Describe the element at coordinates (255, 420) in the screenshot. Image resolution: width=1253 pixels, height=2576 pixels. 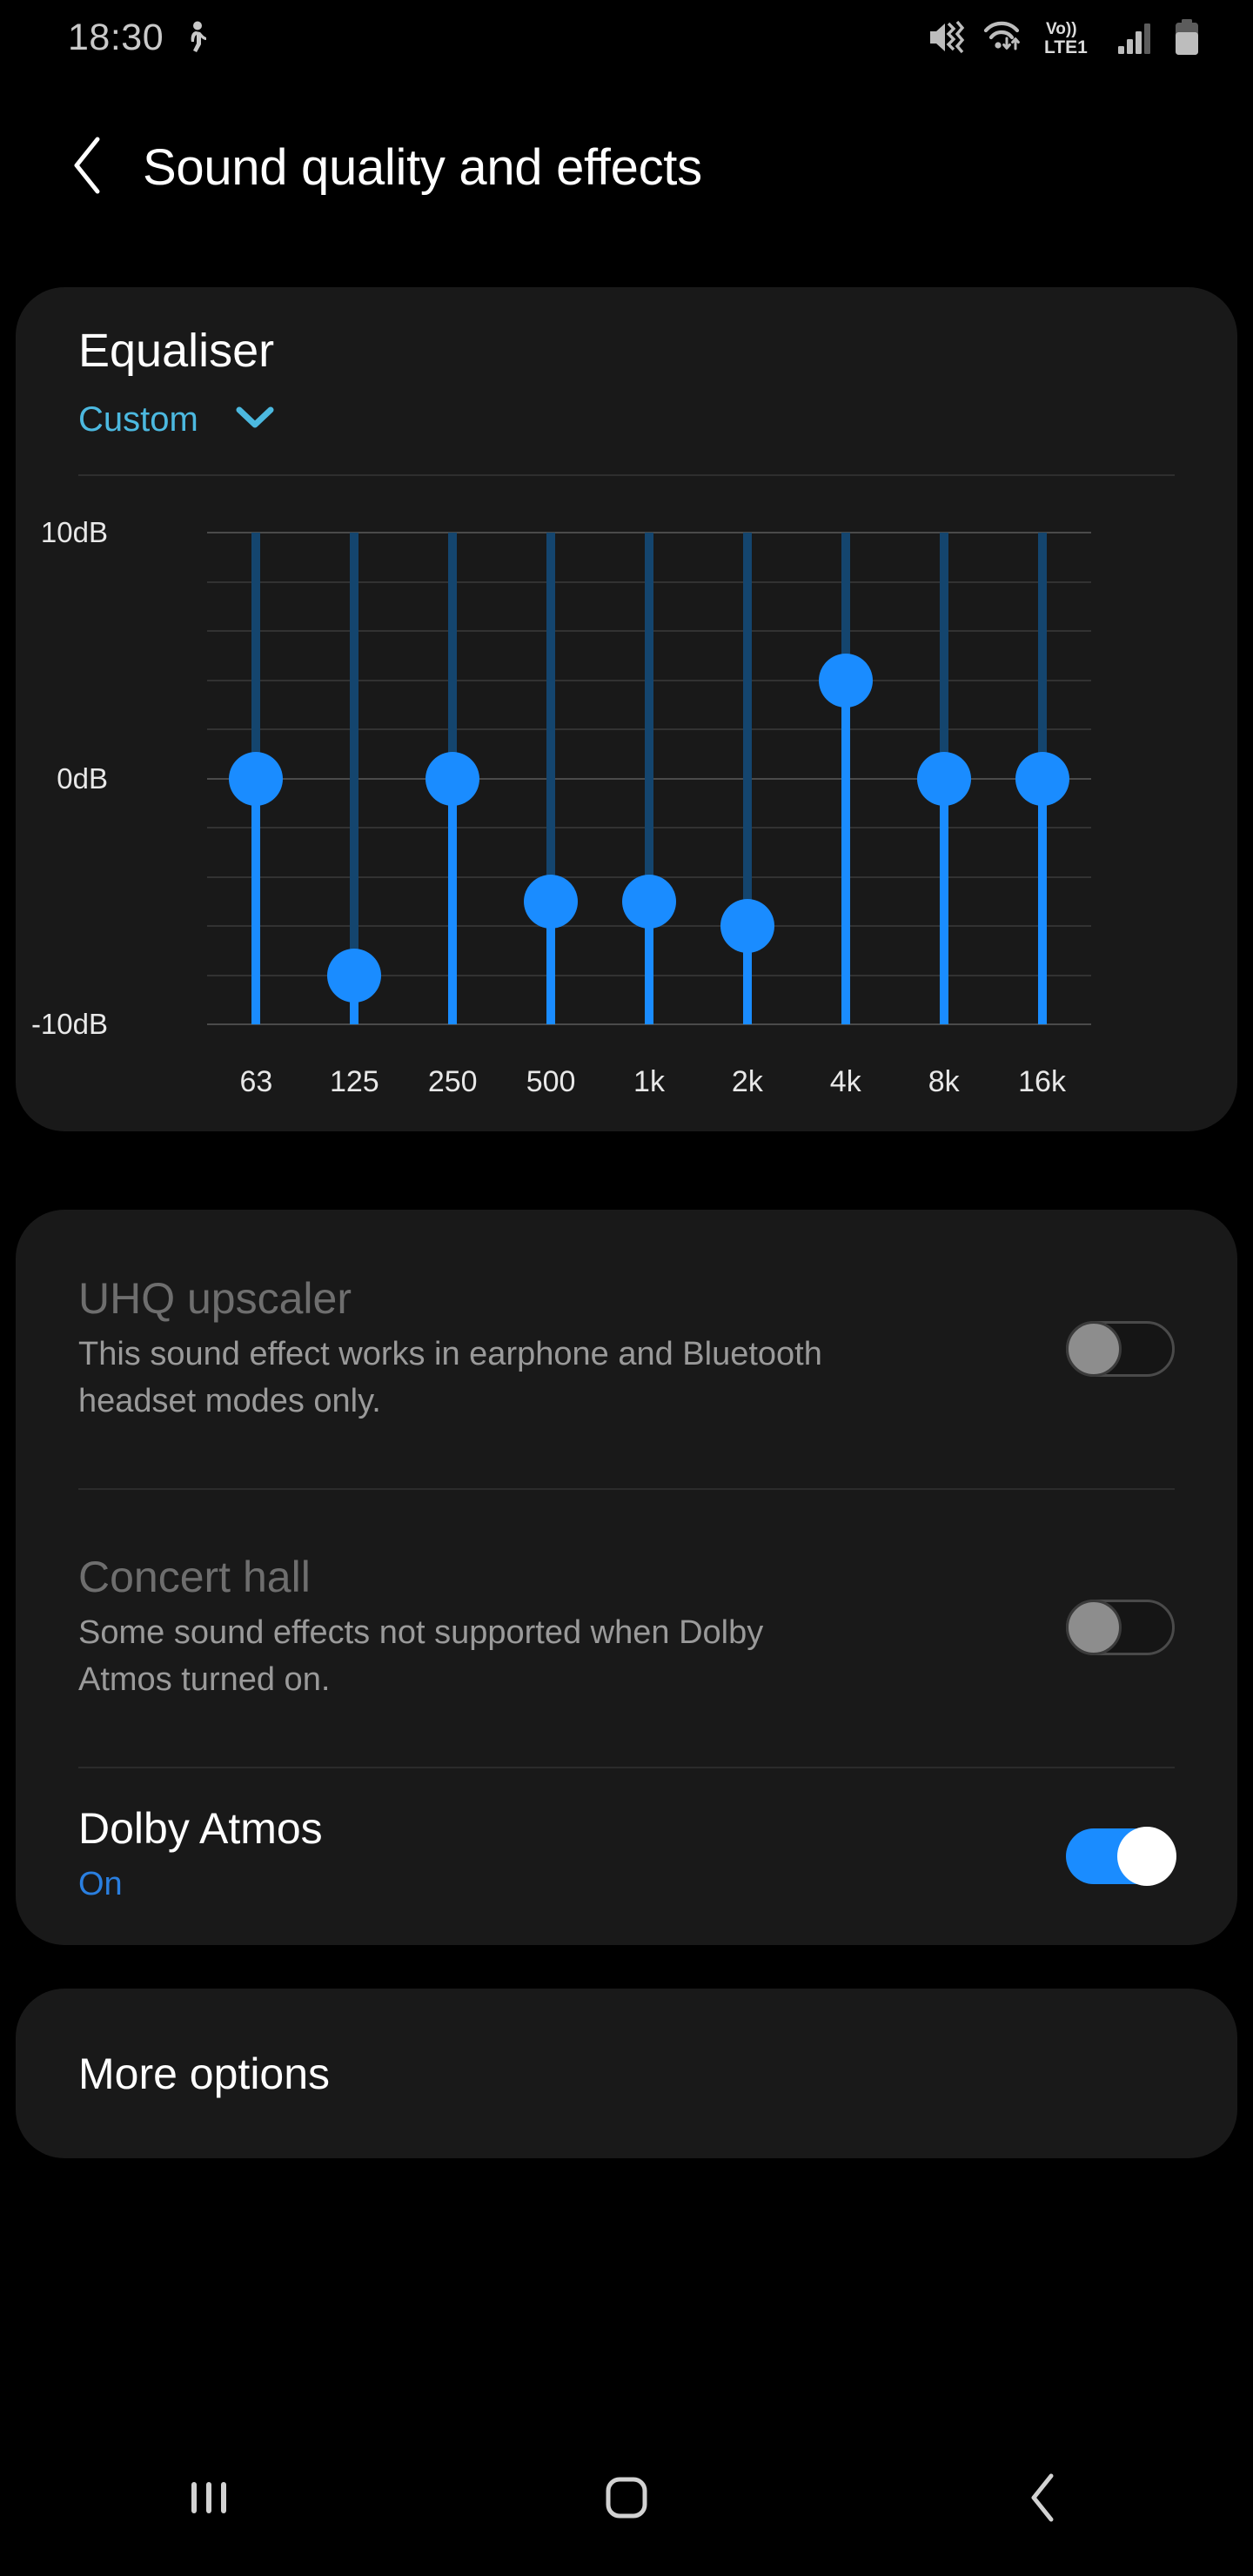
I see `chevron-down-icon` at that location.